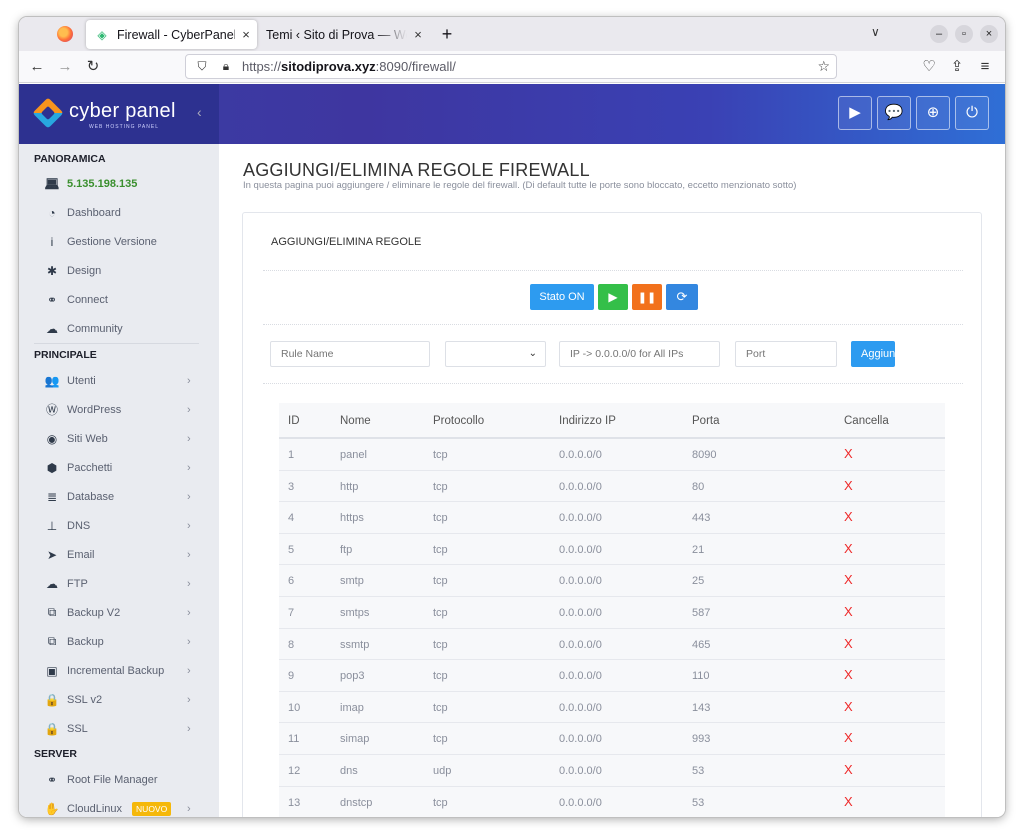  Describe the element at coordinates (52, 438) in the screenshot. I see `globe-icon: ◉` at that location.